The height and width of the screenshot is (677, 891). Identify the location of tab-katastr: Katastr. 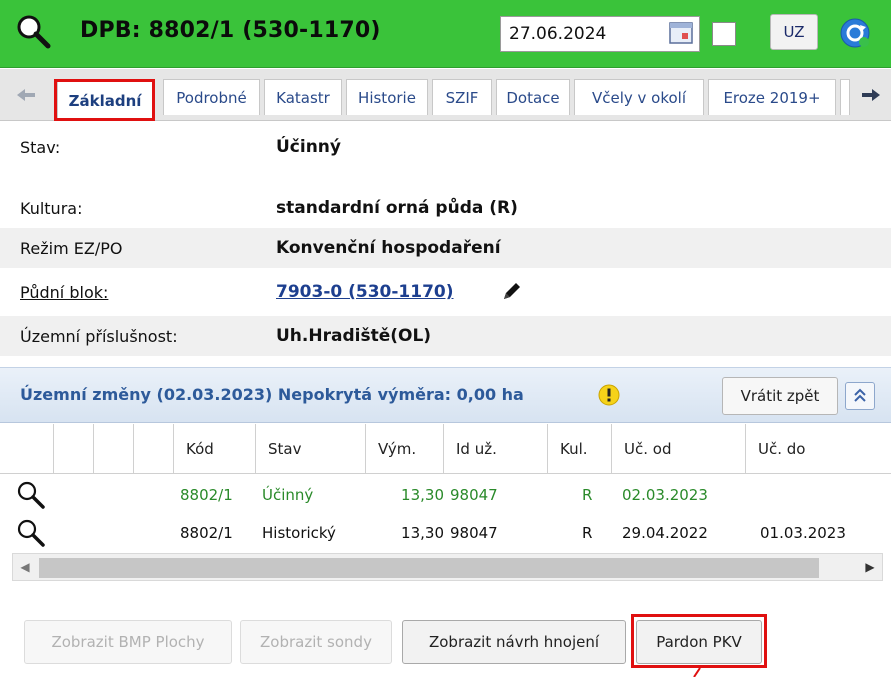
(303, 97).